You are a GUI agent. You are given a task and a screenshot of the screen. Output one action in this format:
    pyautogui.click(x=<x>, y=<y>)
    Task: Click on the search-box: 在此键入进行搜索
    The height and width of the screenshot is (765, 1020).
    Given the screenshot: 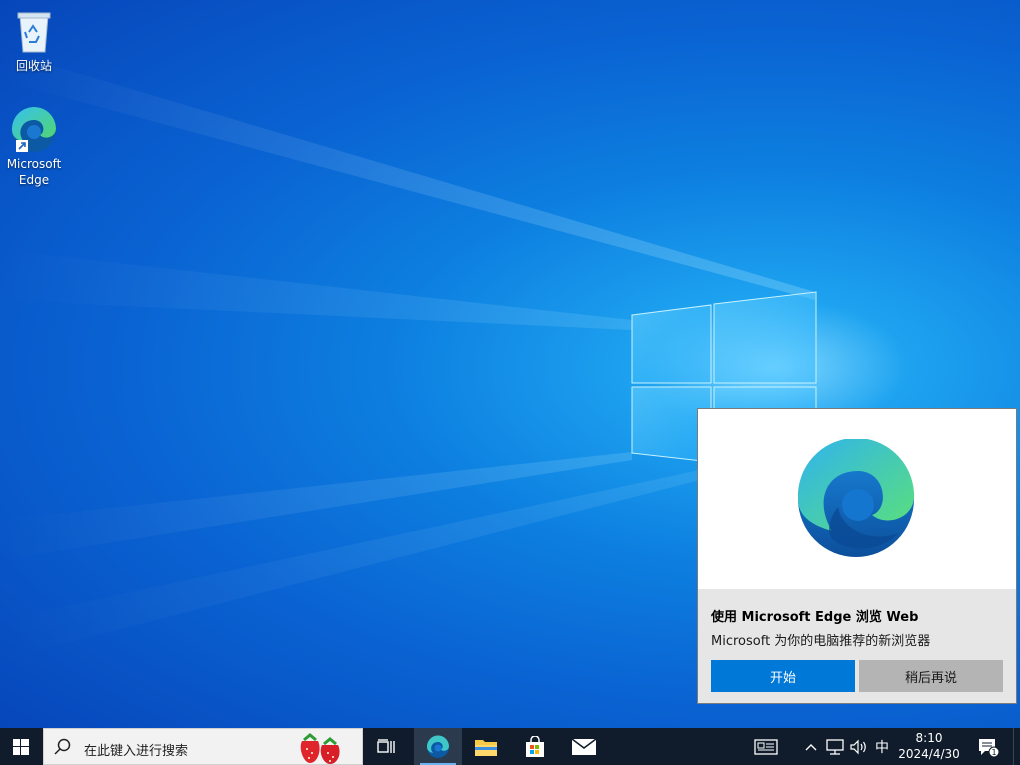 What is the action you would take?
    pyautogui.click(x=203, y=746)
    